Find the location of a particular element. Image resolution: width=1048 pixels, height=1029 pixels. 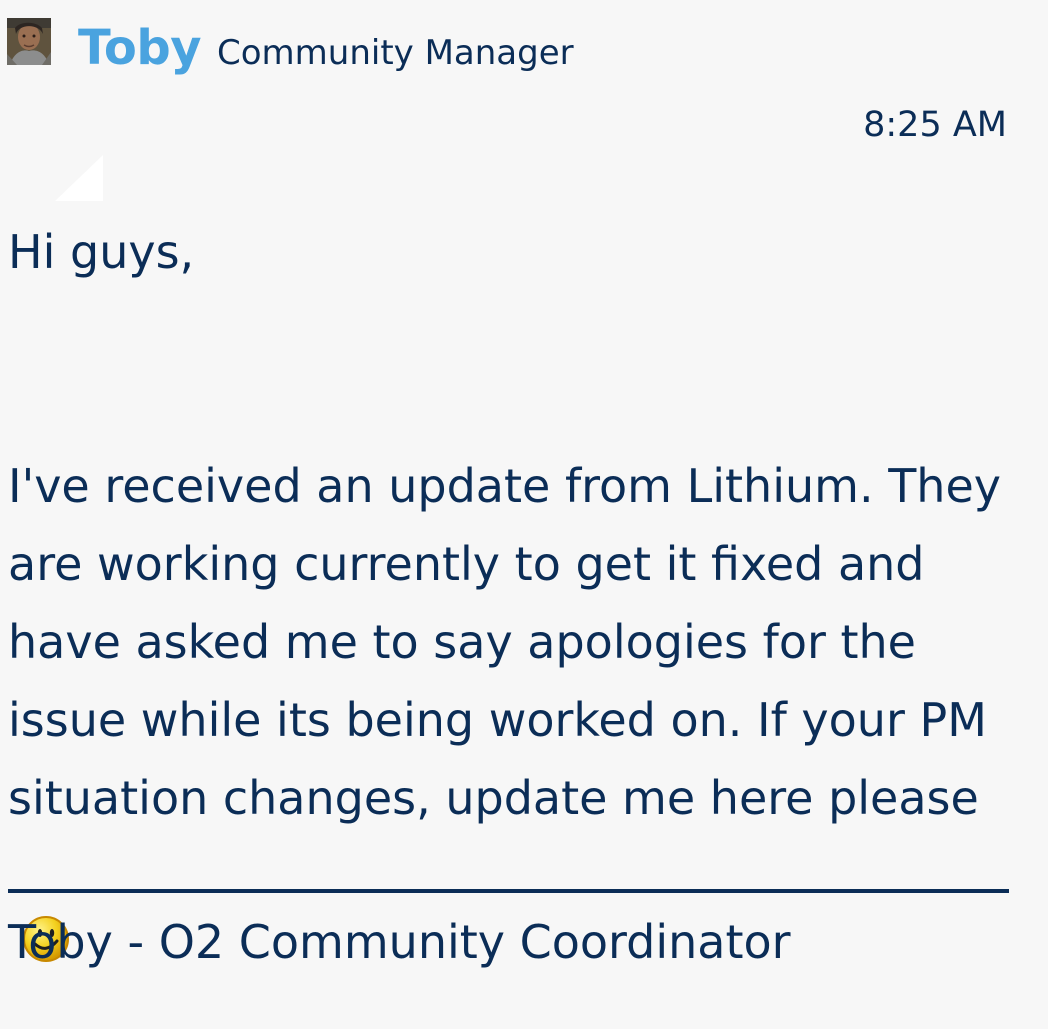

signature-divider is located at coordinates (508, 891).